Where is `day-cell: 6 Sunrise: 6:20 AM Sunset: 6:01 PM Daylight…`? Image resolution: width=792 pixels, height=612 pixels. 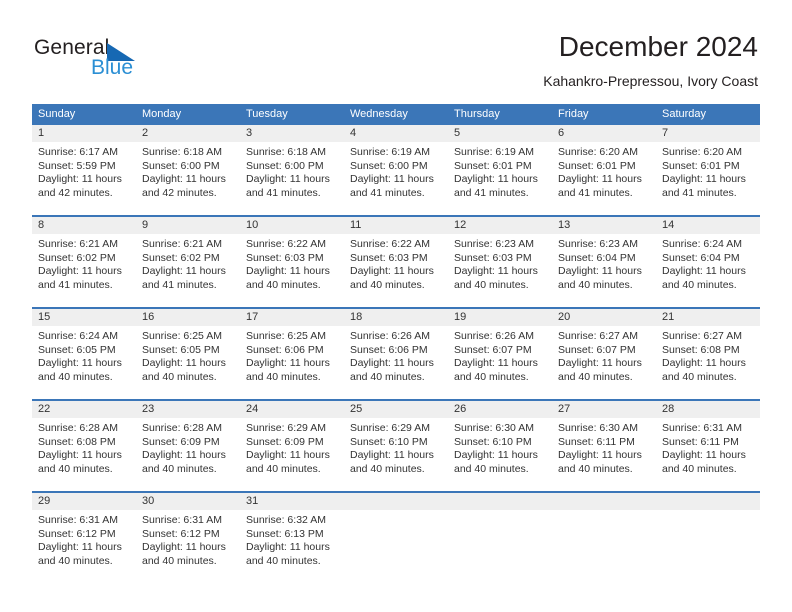 day-cell: 6 Sunrise: 6:20 AM Sunset: 6:01 PM Daylight… is located at coordinates (604, 165).